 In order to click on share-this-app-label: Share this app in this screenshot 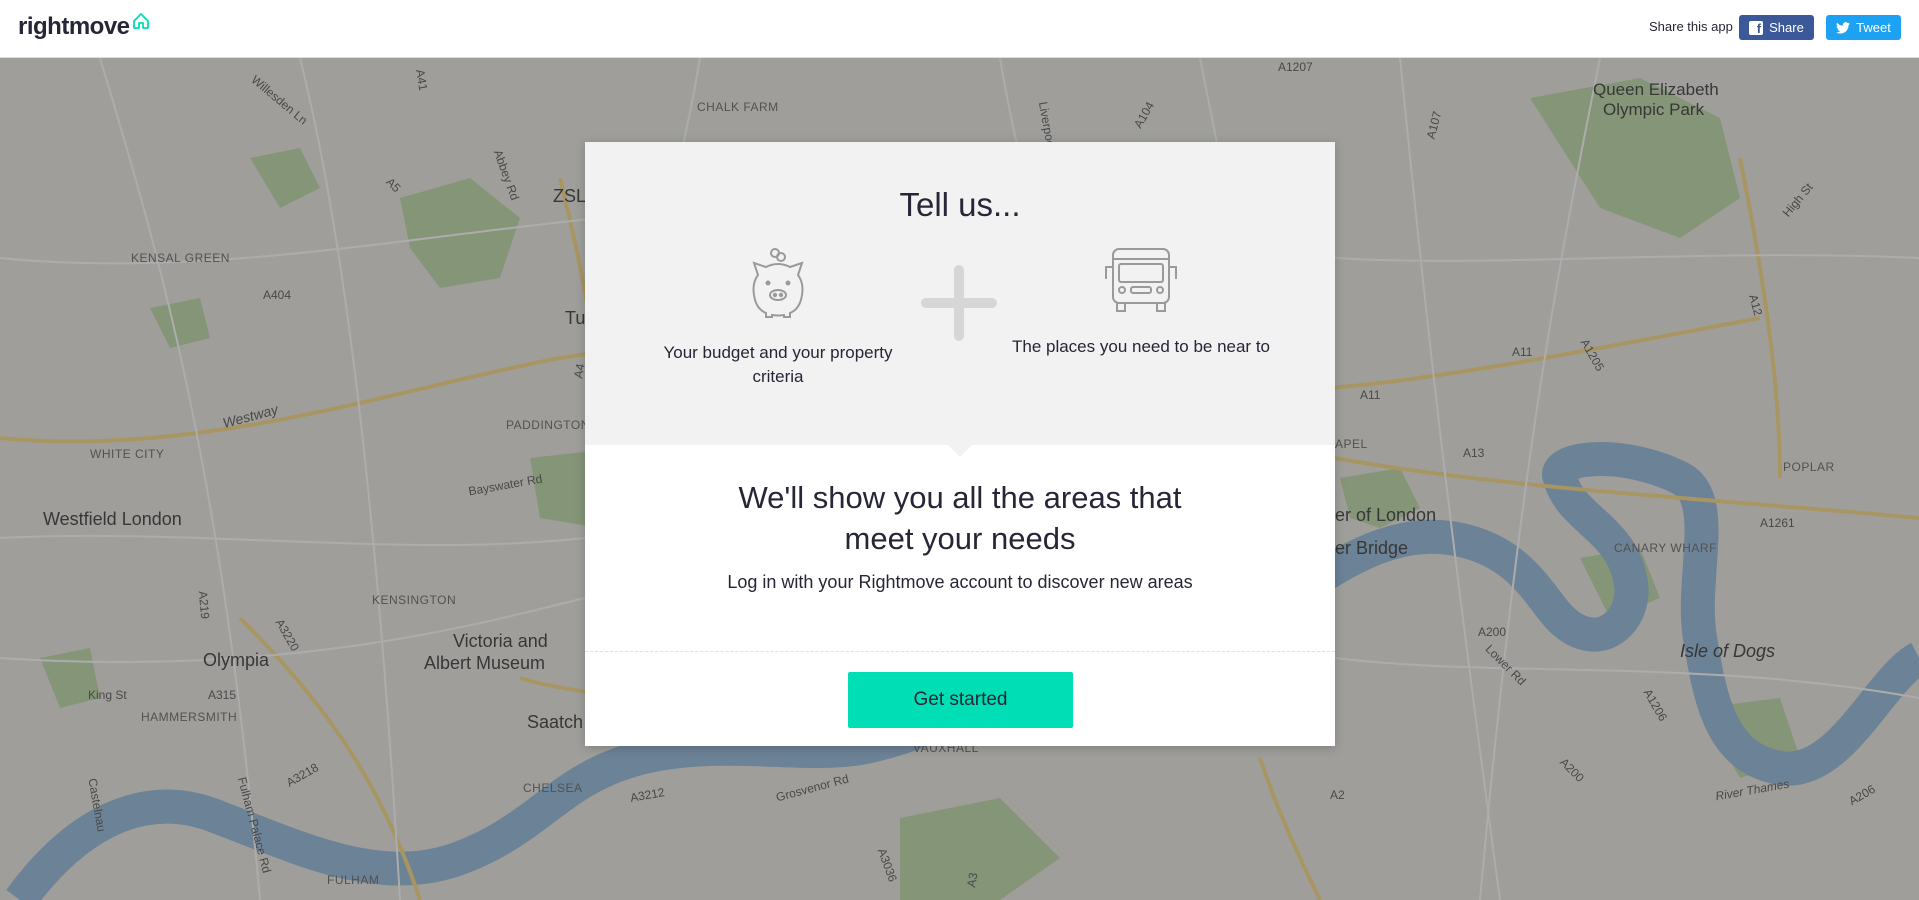, I will do `click(1691, 26)`.